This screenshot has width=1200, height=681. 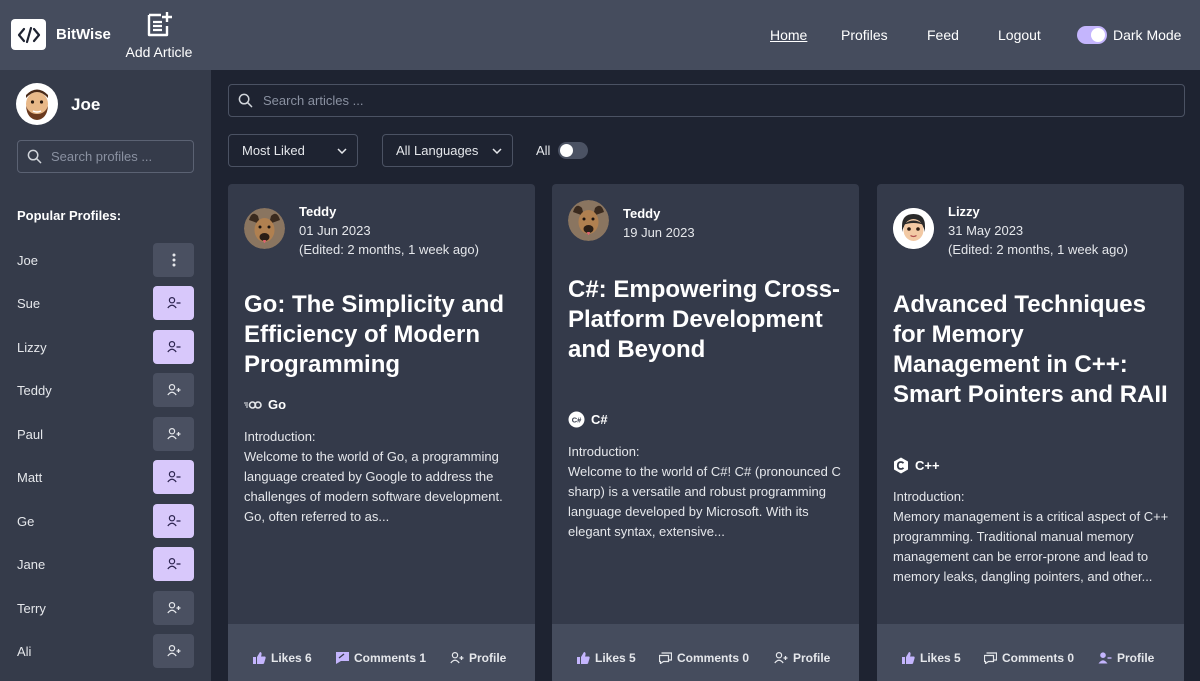 What do you see at coordinates (25, 521) in the screenshot?
I see `profile-name: Ge` at bounding box center [25, 521].